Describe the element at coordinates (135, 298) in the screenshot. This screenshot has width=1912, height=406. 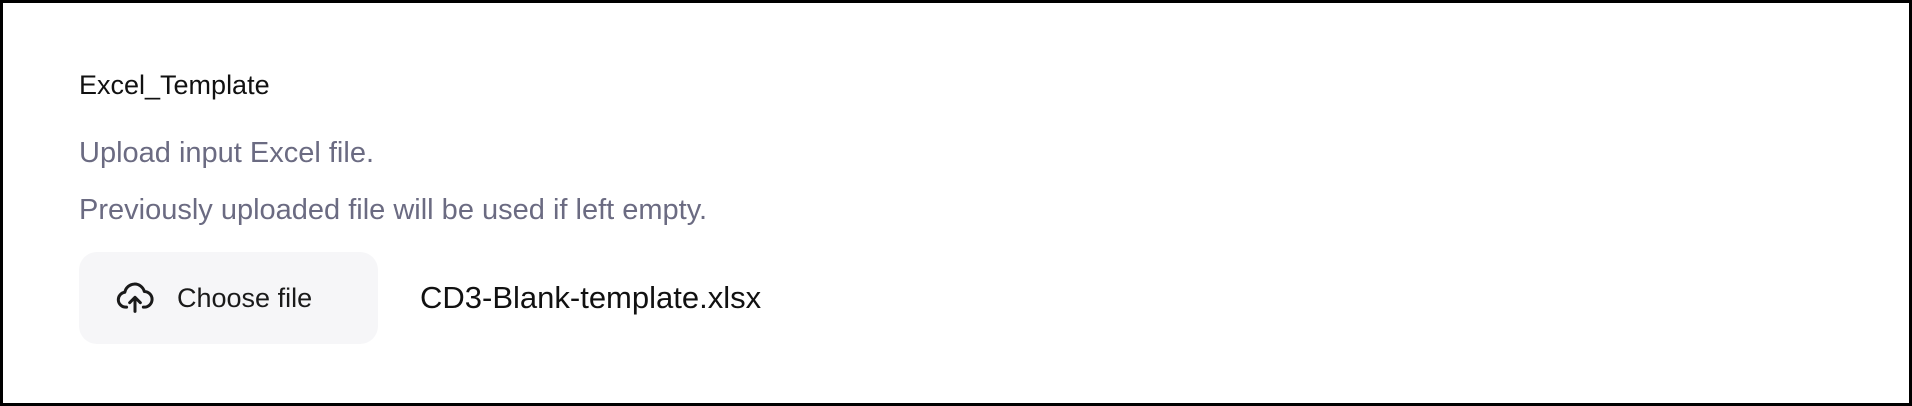
I see `cloud-upload-icon` at that location.